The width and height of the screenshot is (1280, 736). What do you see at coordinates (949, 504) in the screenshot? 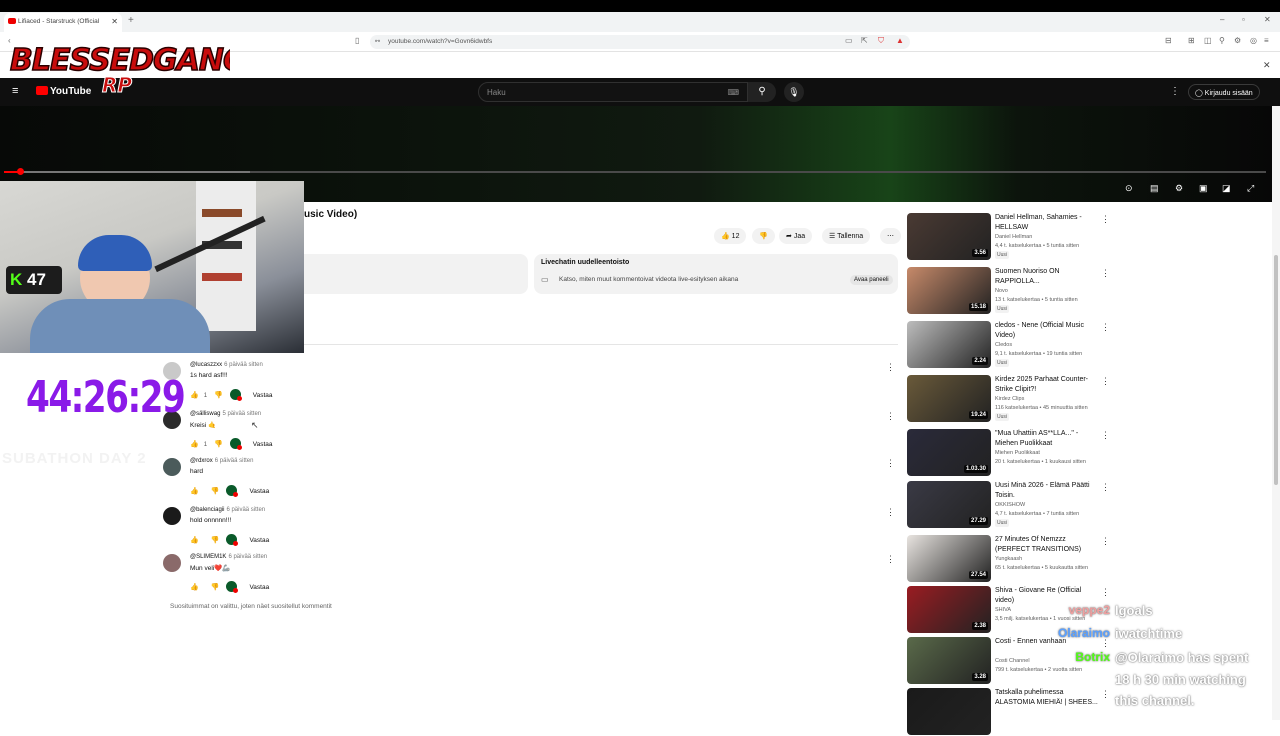
I see `video-thumbnail: 27.29` at bounding box center [949, 504].